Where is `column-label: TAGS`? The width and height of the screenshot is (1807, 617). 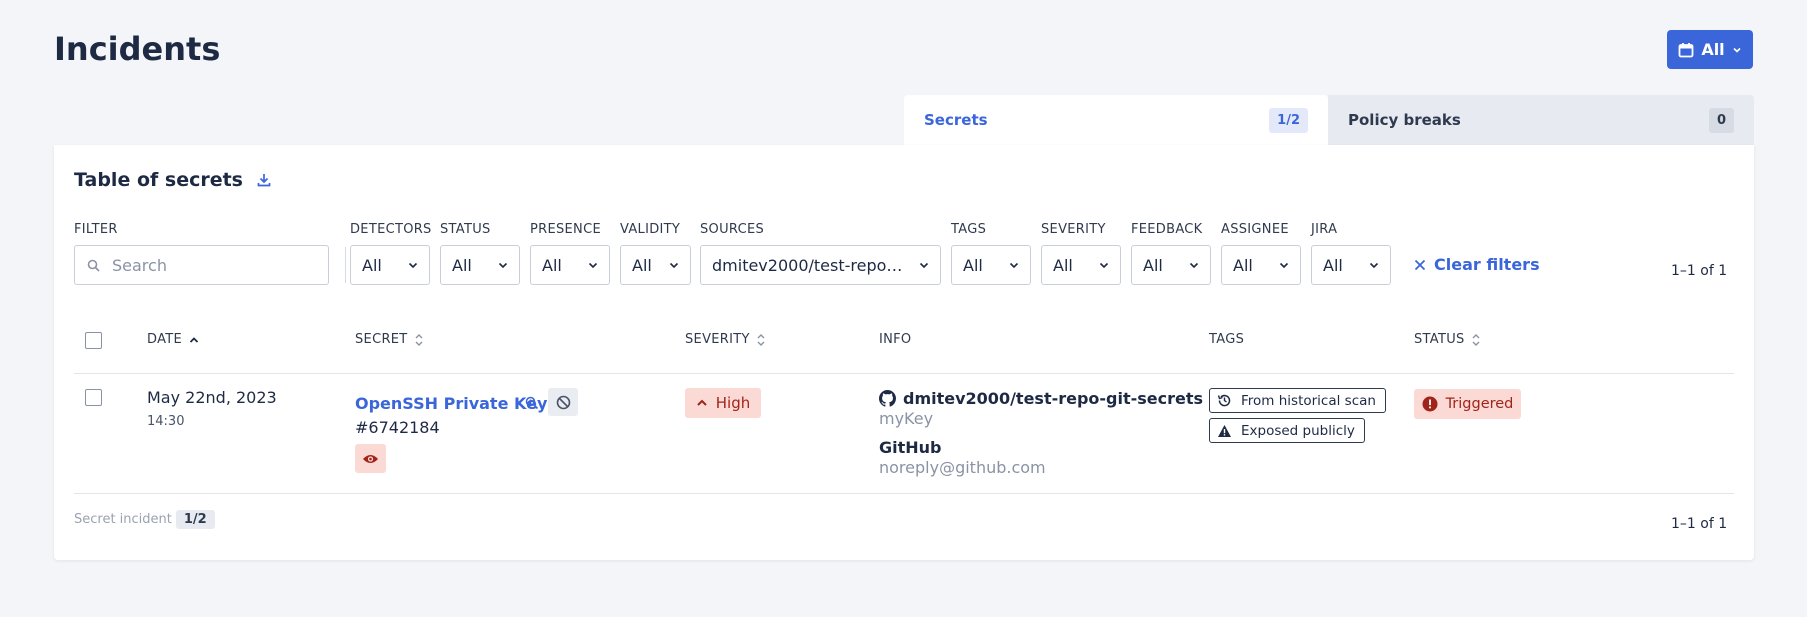
column-label: TAGS is located at coordinates (1227, 339).